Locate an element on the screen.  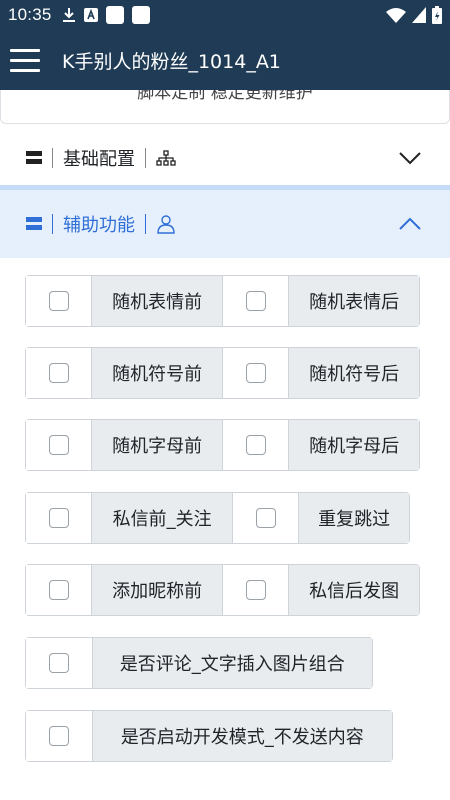
app-bar: K手别人的粉丝_1014_A1 is located at coordinates (225, 60).